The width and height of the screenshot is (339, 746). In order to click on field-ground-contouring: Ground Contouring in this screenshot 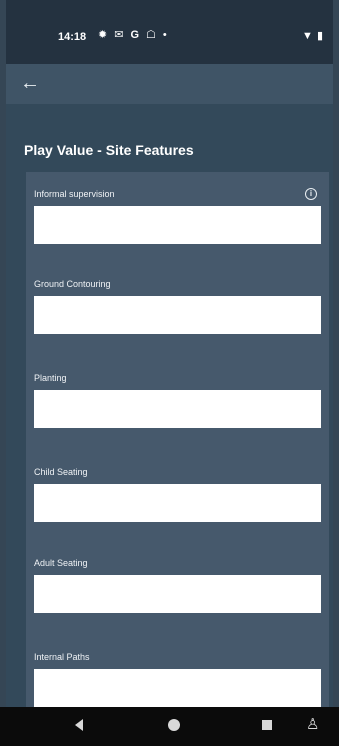, I will do `click(177, 305)`.